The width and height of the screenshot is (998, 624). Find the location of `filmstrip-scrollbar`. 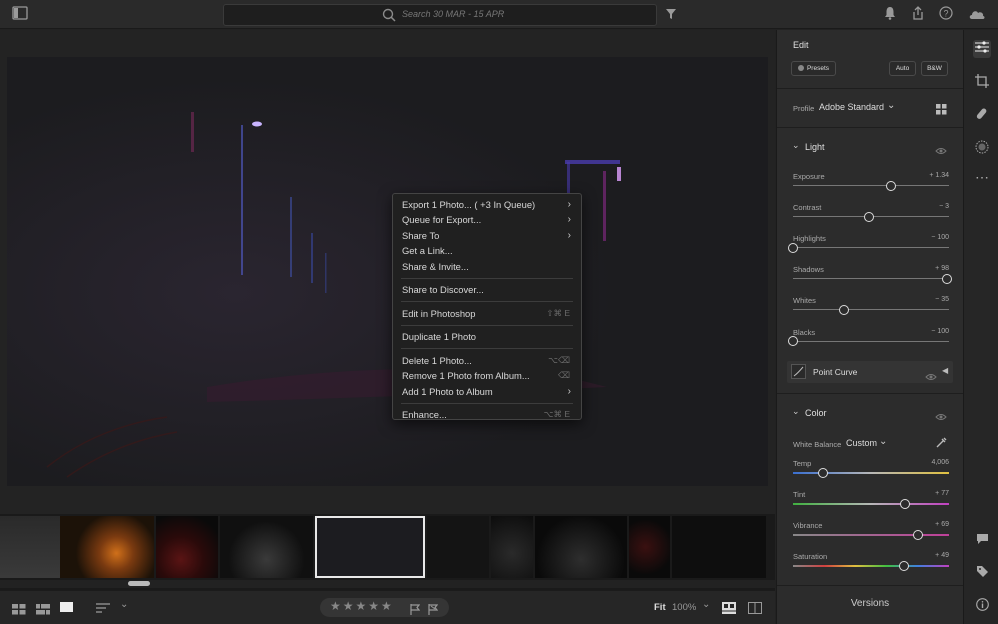

filmstrip-scrollbar is located at coordinates (387, 584).